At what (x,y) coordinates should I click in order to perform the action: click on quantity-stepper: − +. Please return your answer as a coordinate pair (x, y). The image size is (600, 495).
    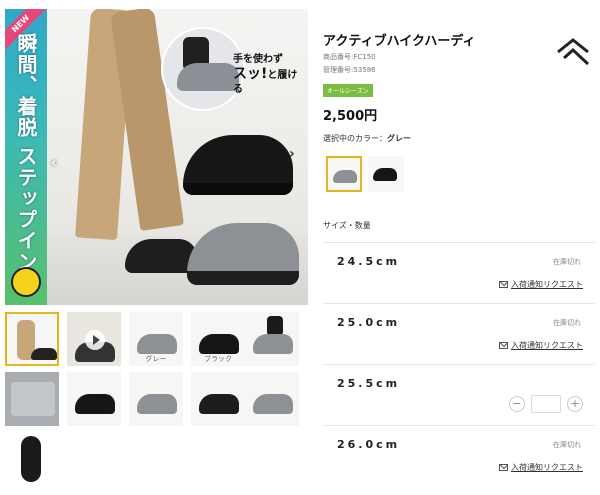
    Looking at the image, I should click on (546, 404).